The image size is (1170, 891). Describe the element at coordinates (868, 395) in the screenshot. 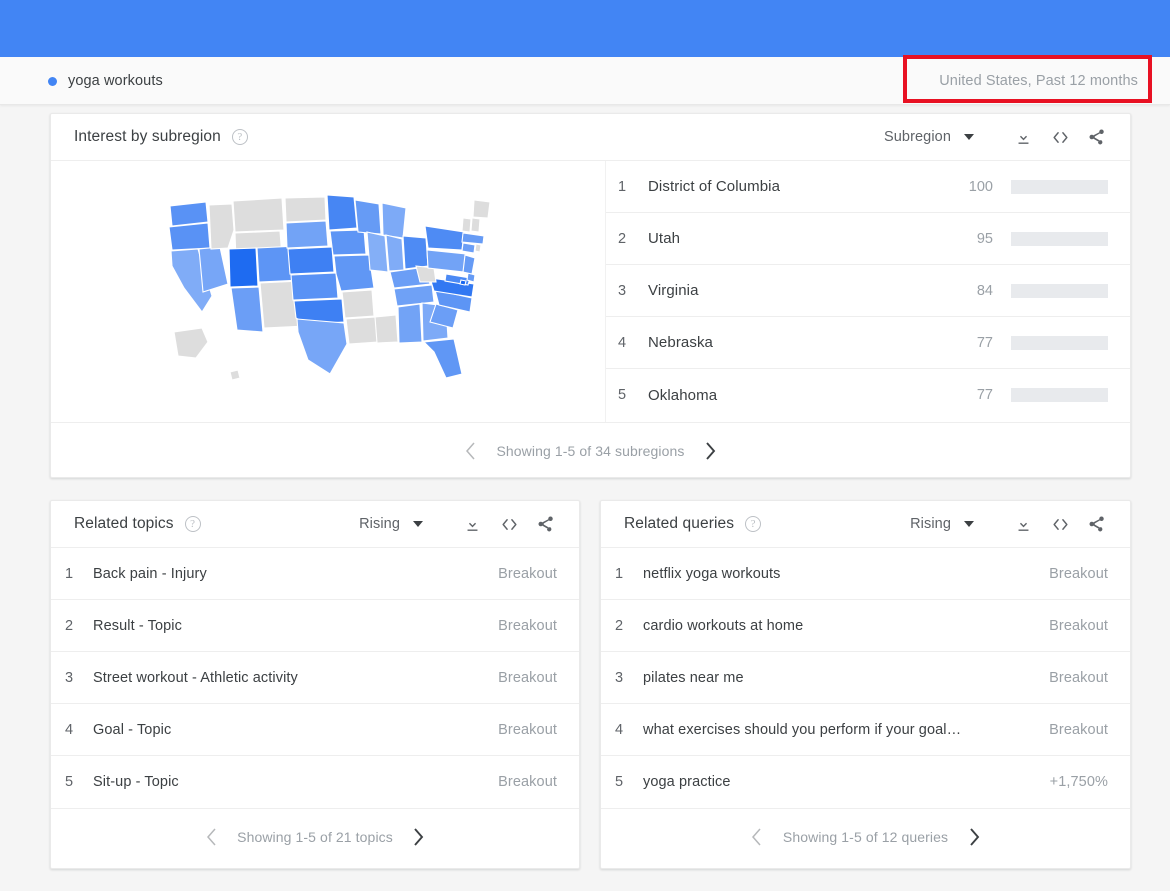

I see `table-row: 5 Oklahoma 77` at that location.